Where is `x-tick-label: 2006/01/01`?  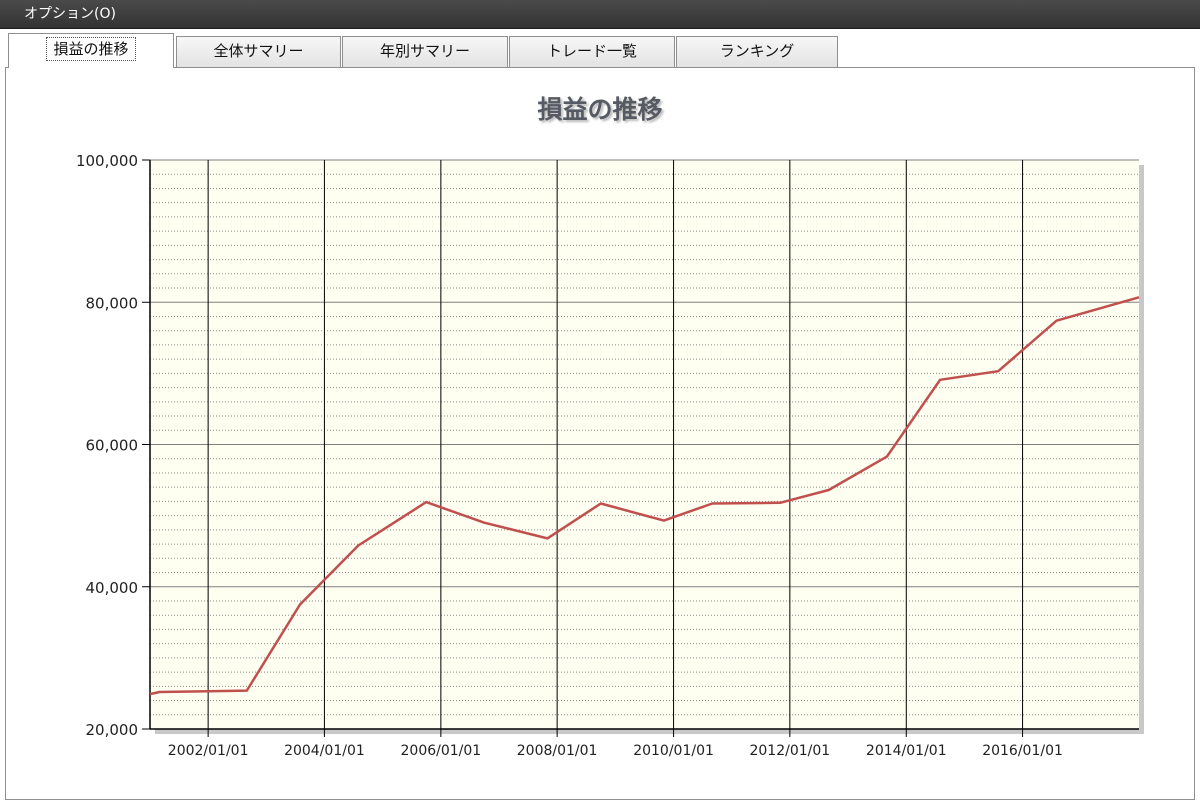
x-tick-label: 2006/01/01 is located at coordinates (441, 751).